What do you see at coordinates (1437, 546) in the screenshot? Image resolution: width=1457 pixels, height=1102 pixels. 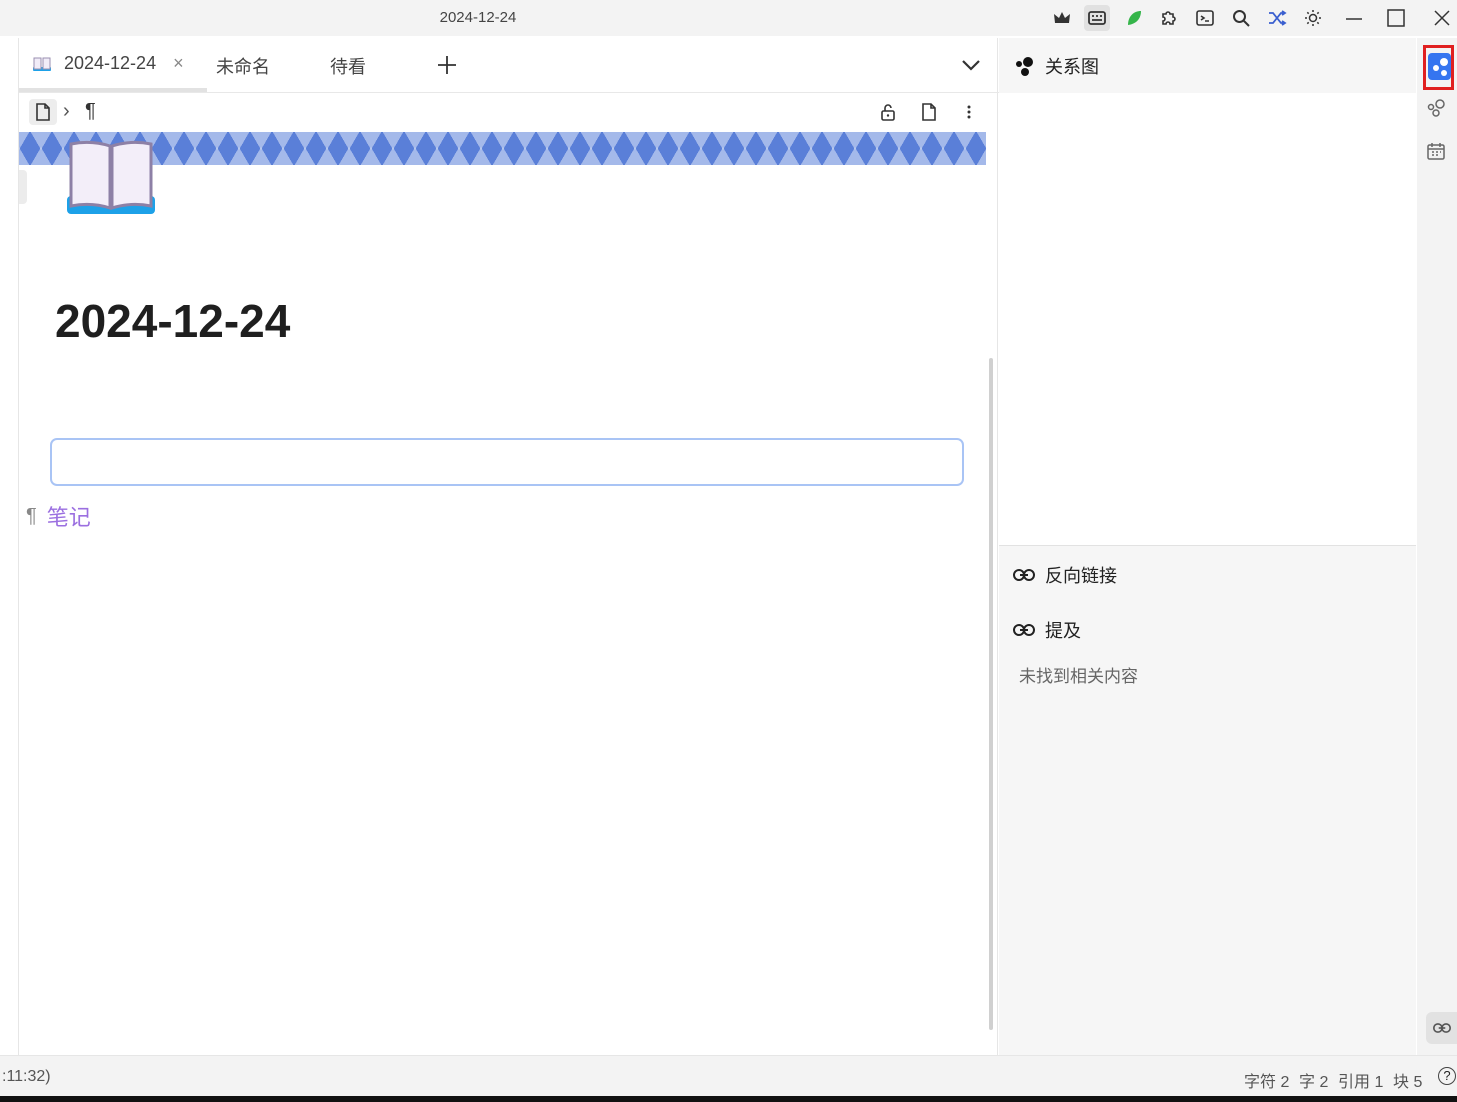 I see `right-dock` at bounding box center [1437, 546].